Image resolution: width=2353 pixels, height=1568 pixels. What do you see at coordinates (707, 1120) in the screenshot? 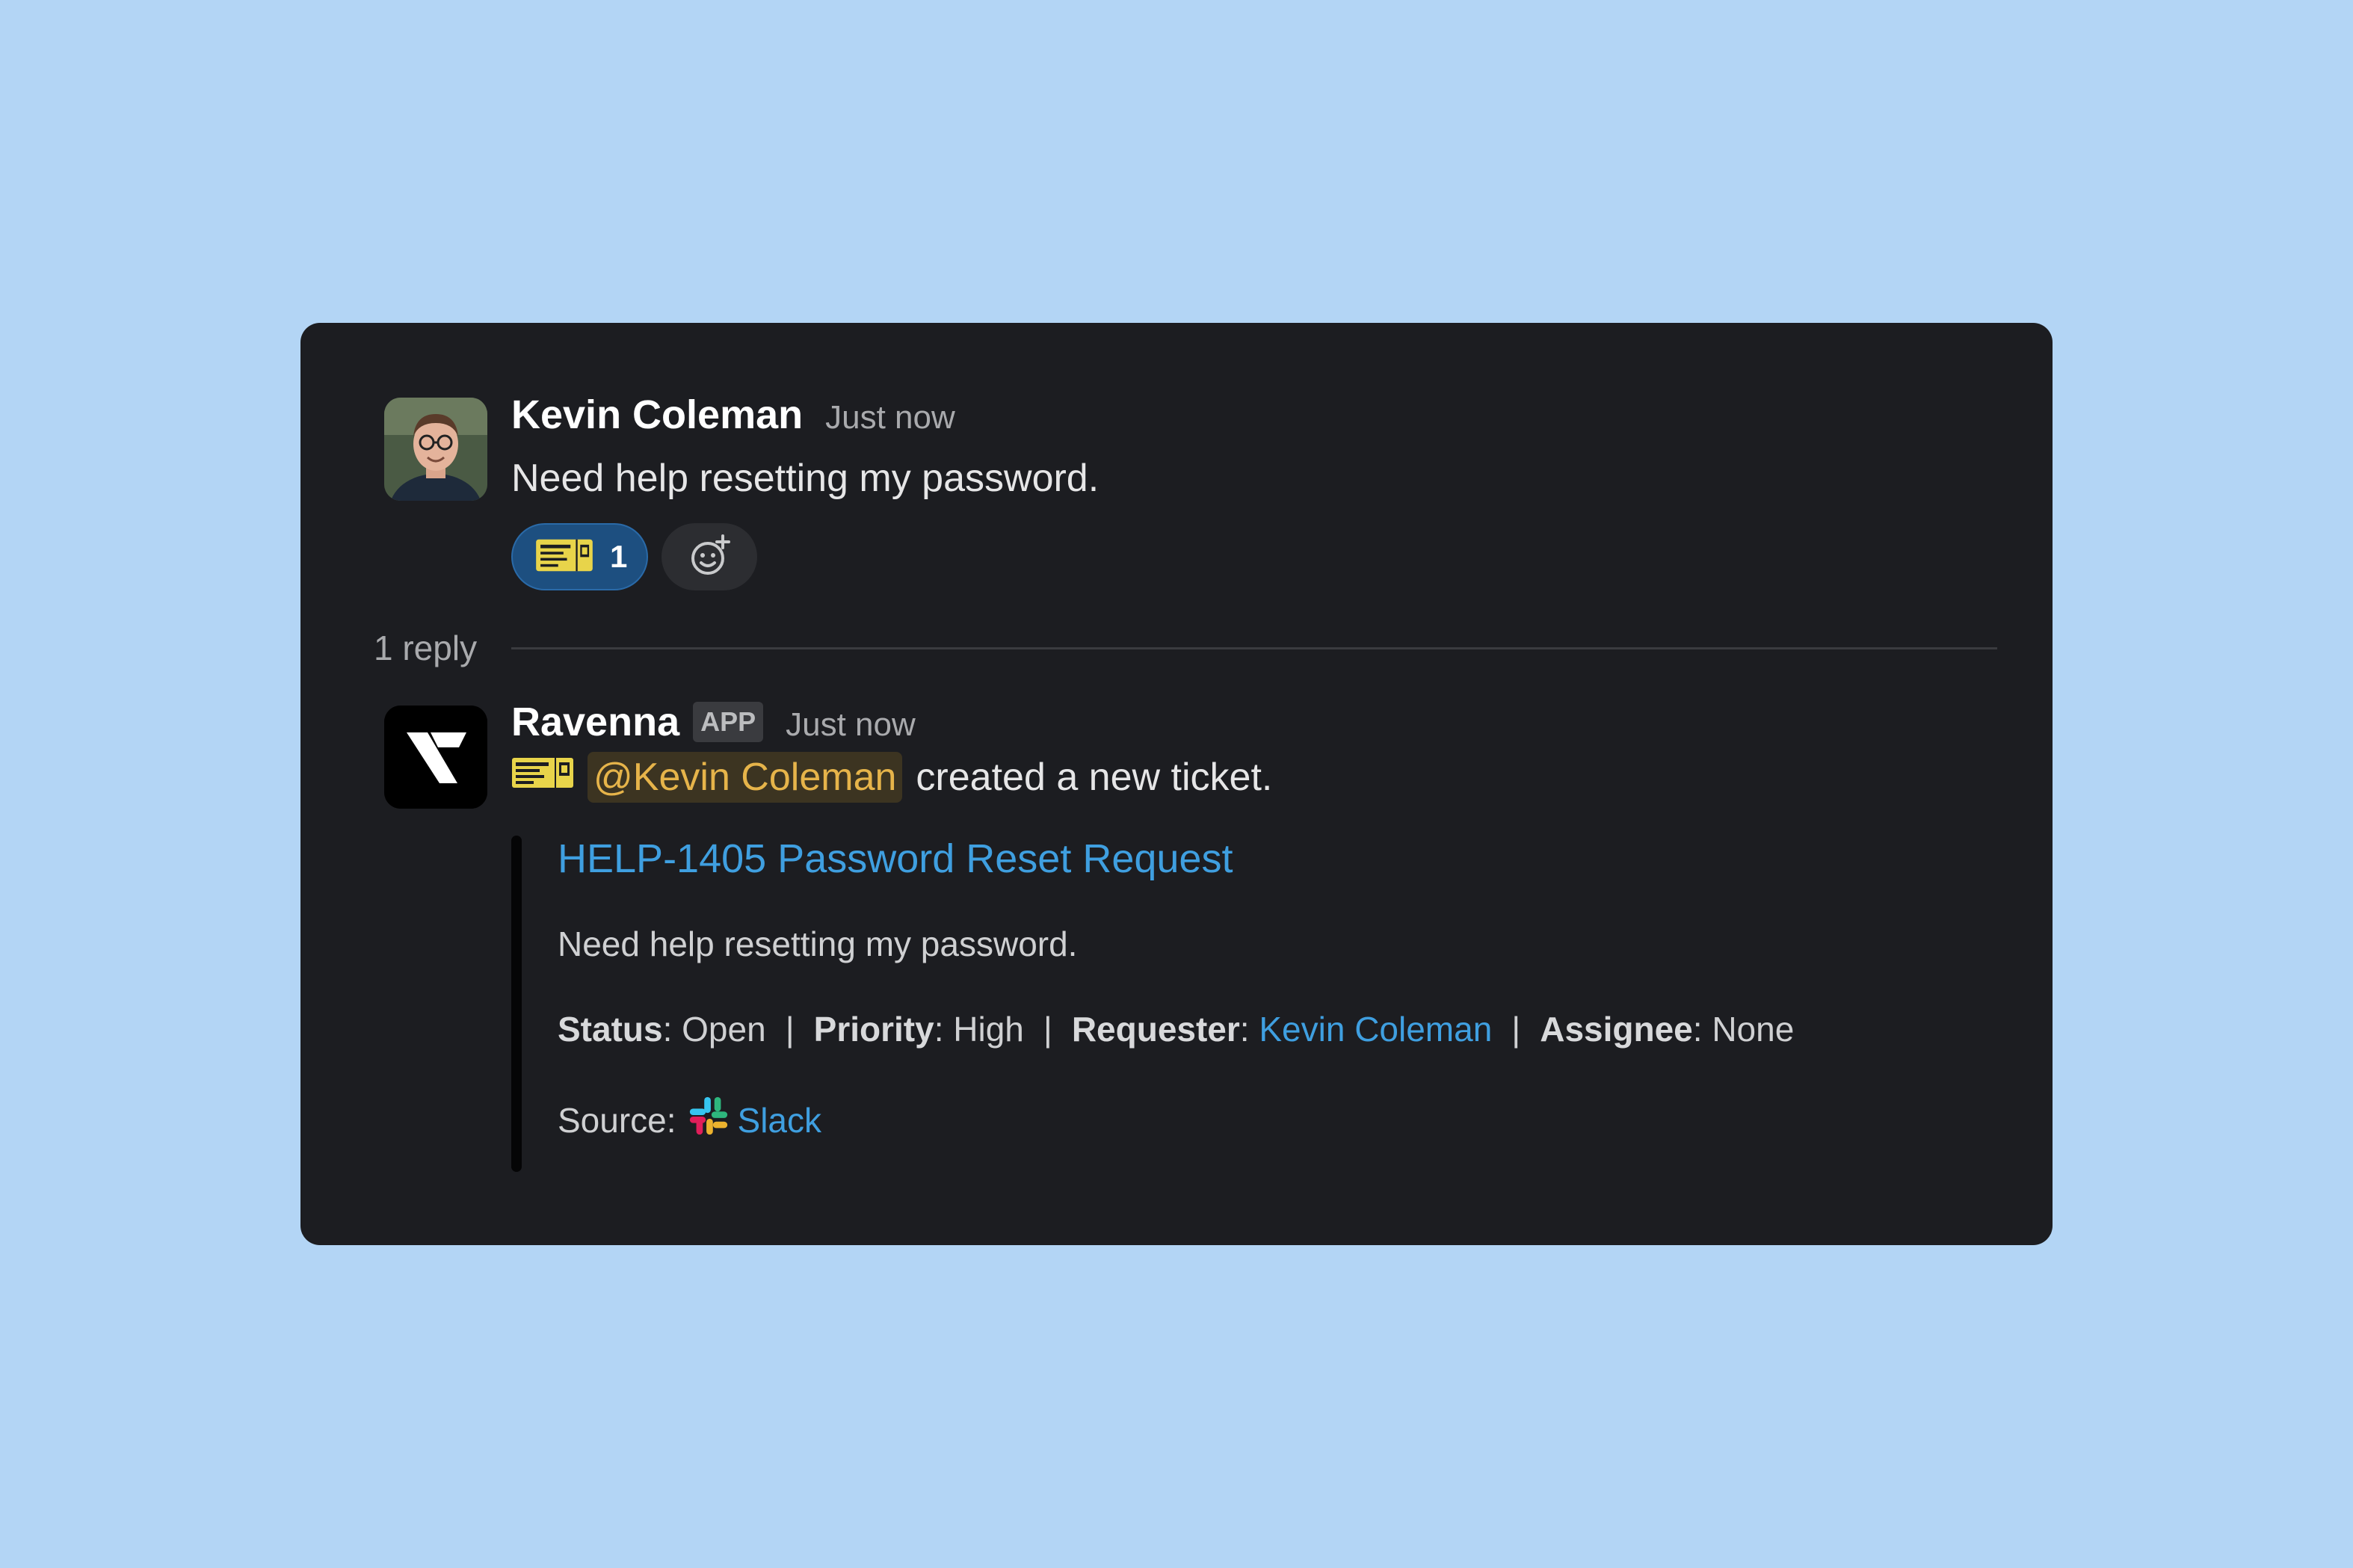
I see `slack-logo-icon` at bounding box center [707, 1120].